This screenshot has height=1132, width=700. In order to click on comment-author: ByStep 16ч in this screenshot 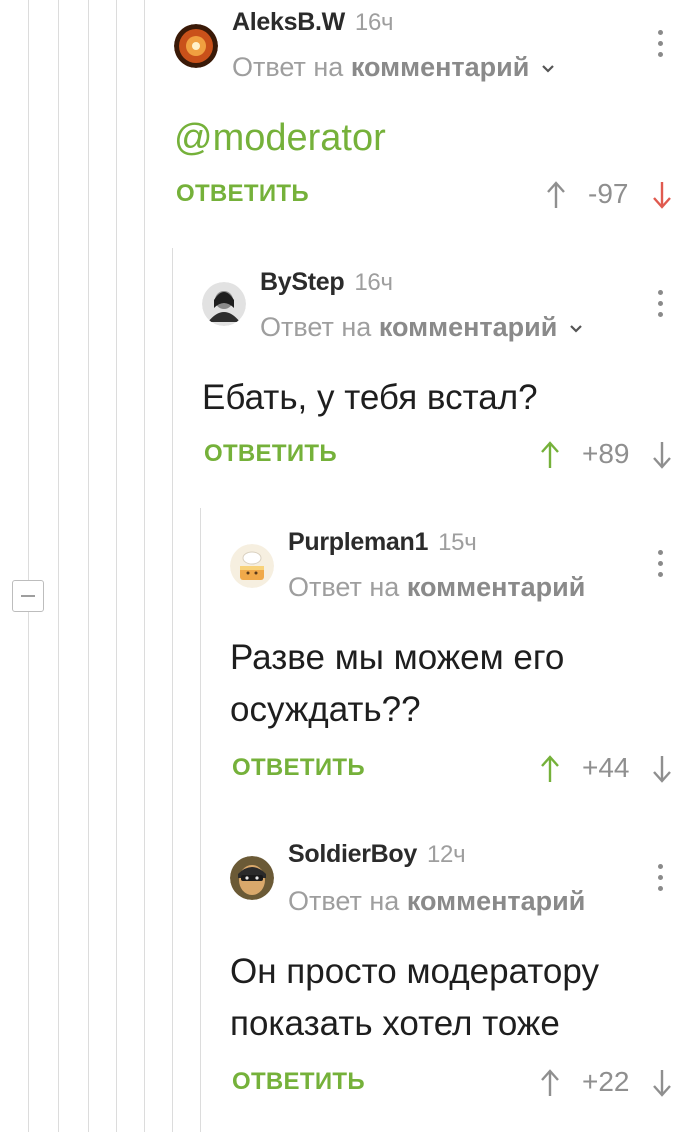, I will do `click(326, 282)`.